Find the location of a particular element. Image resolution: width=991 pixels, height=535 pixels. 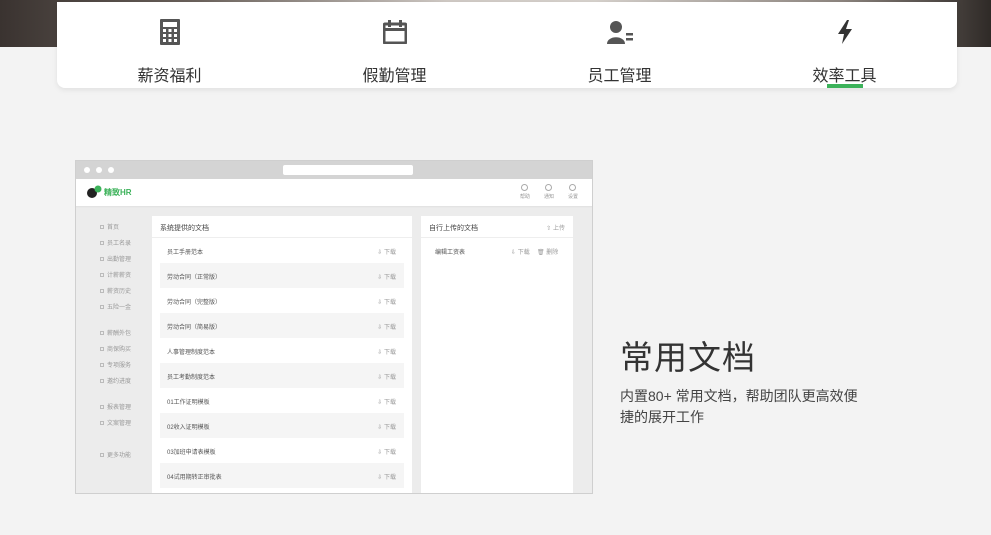

feature-tabbar: 薪资福利 假勤管理 员工管理 效率工具 is located at coordinates (507, 45).